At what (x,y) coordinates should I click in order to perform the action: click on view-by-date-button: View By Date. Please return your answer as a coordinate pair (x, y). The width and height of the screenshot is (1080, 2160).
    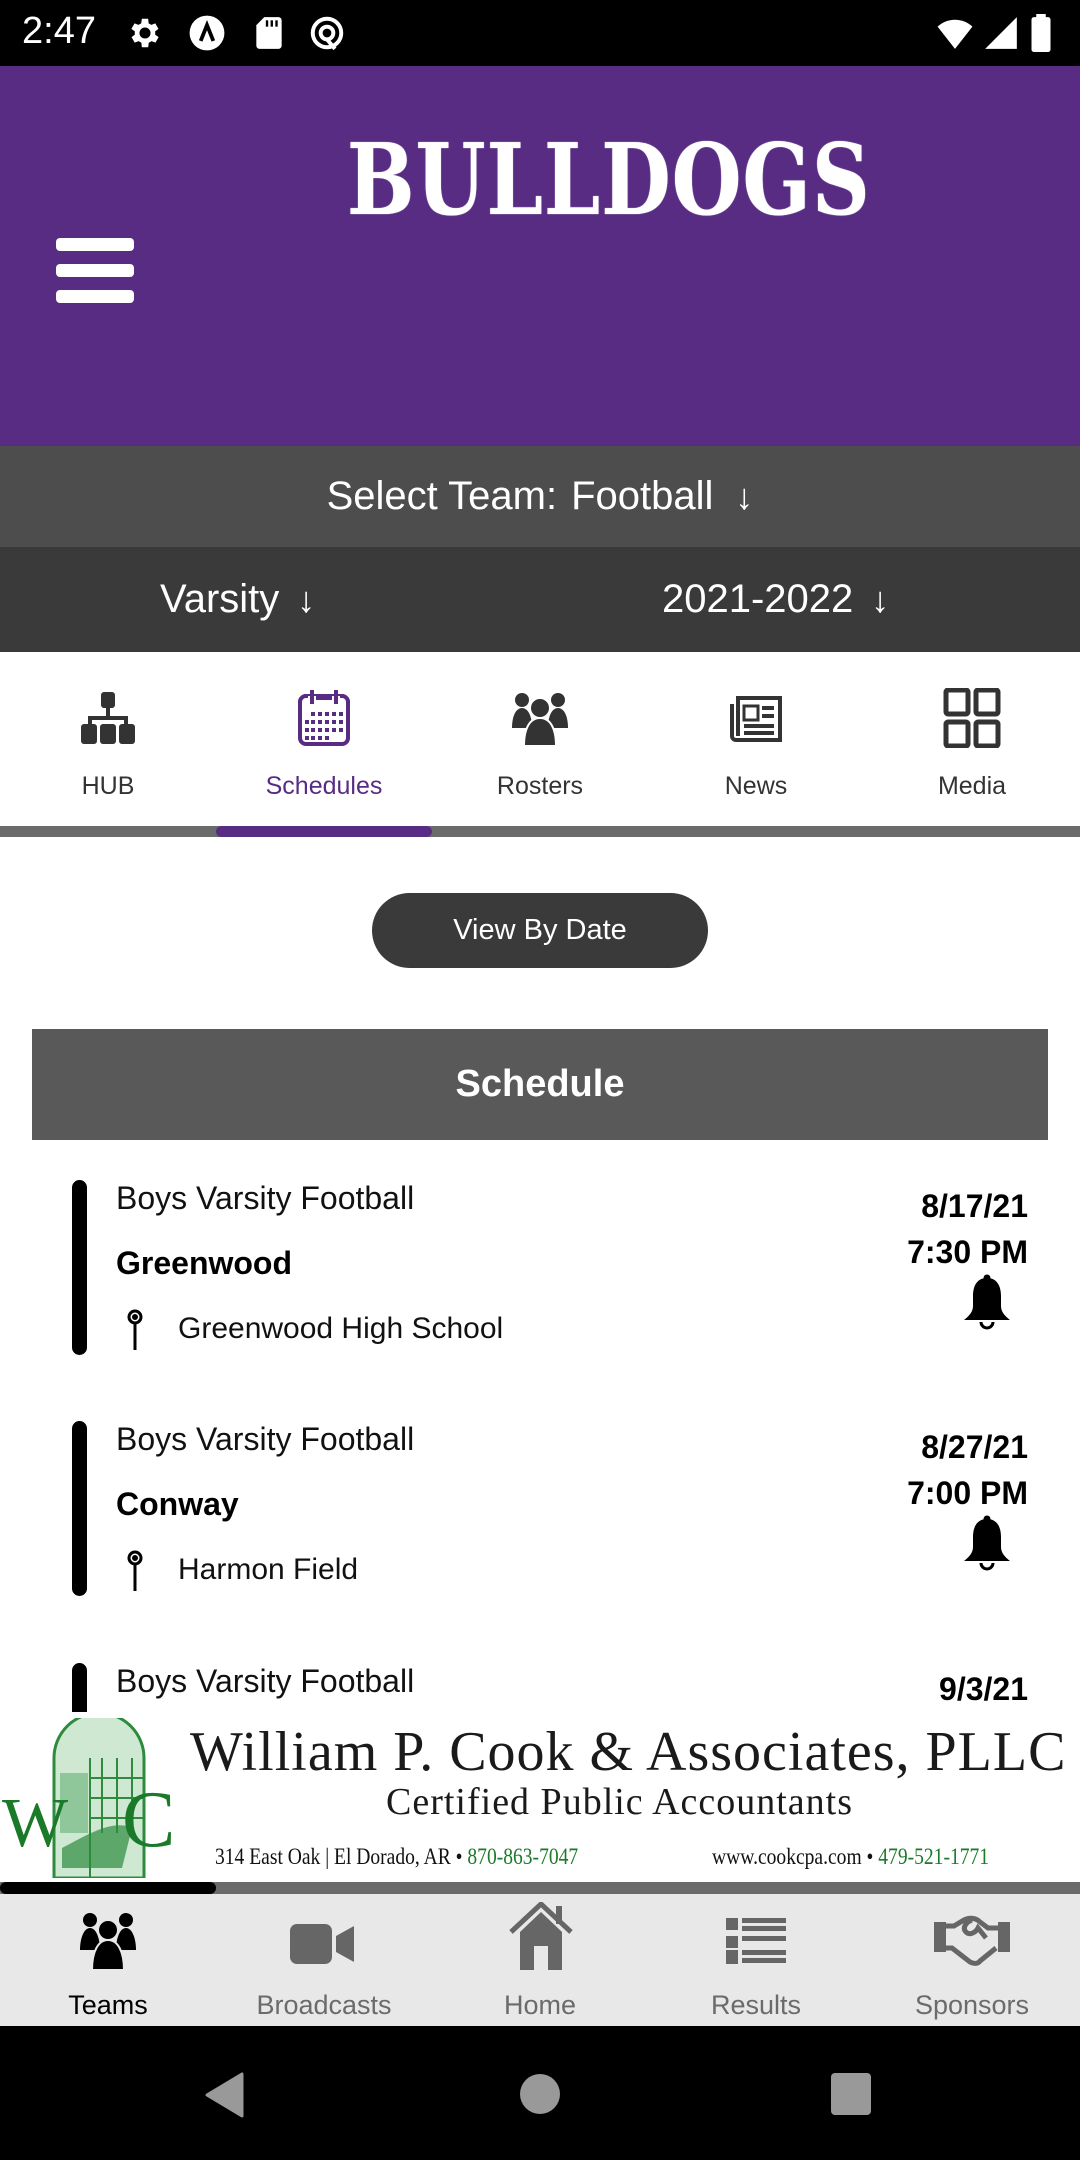
    Looking at the image, I should click on (540, 930).